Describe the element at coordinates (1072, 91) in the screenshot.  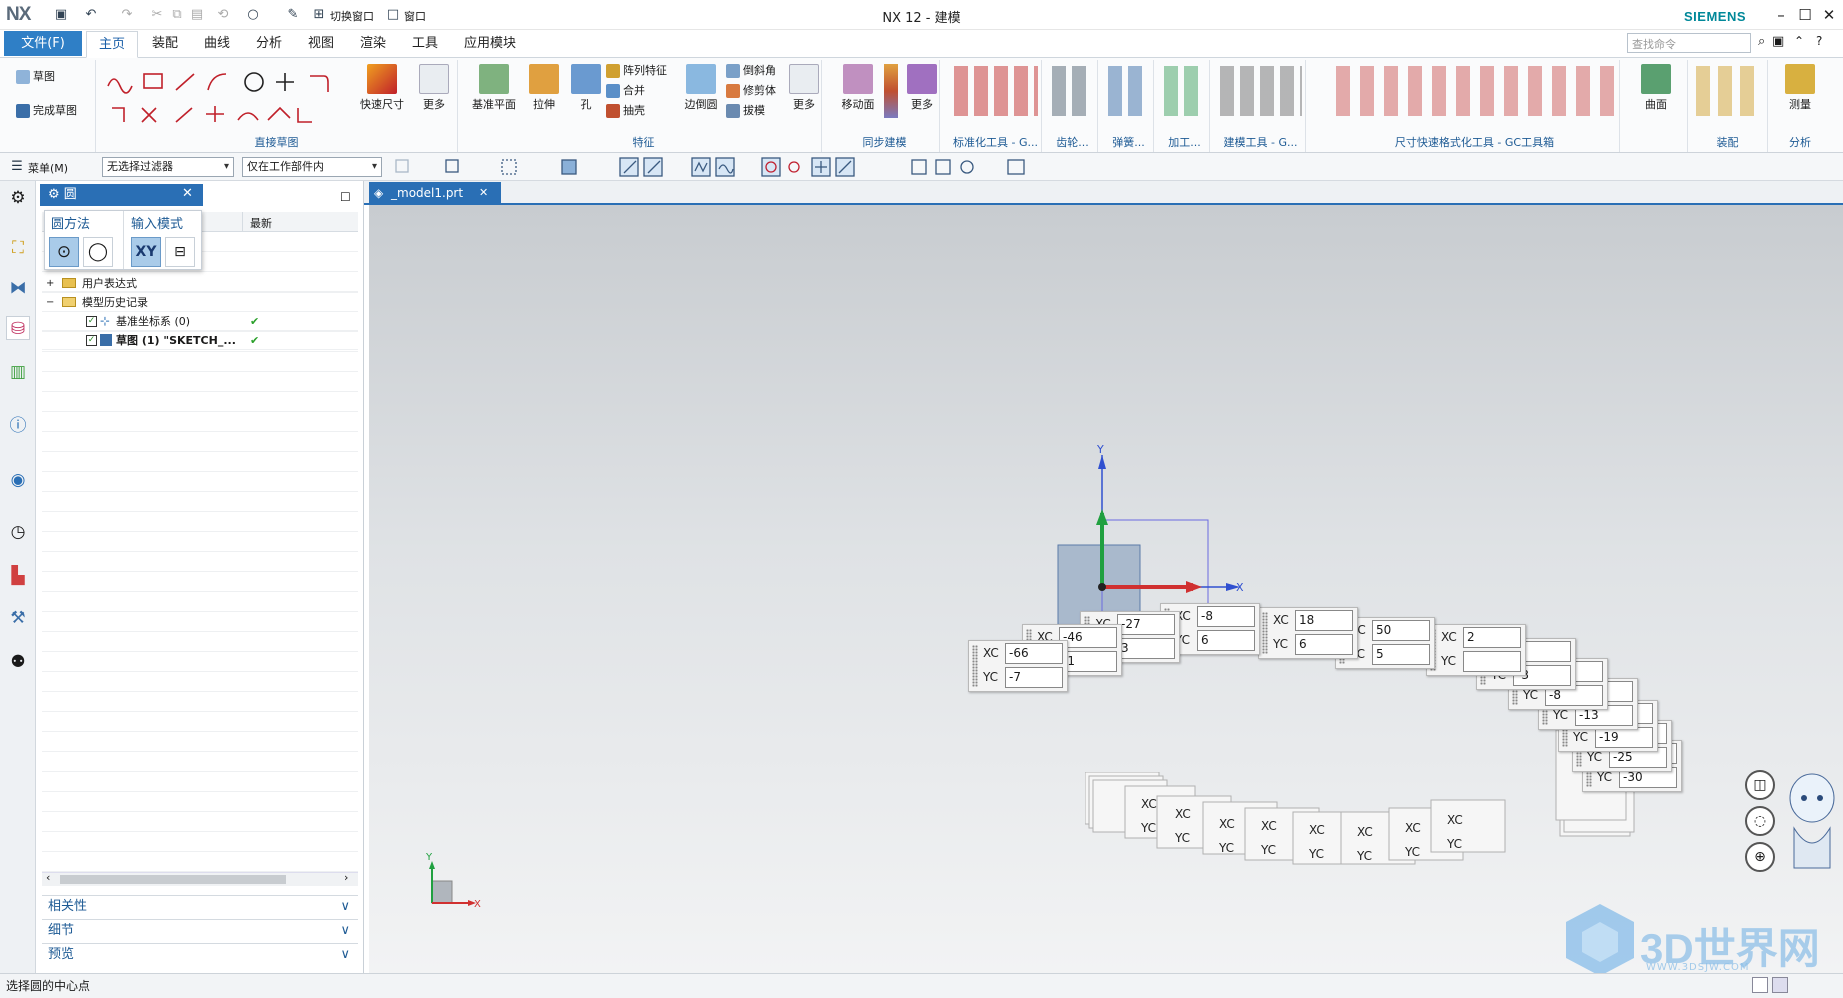
I see `gear-tools-icons` at that location.